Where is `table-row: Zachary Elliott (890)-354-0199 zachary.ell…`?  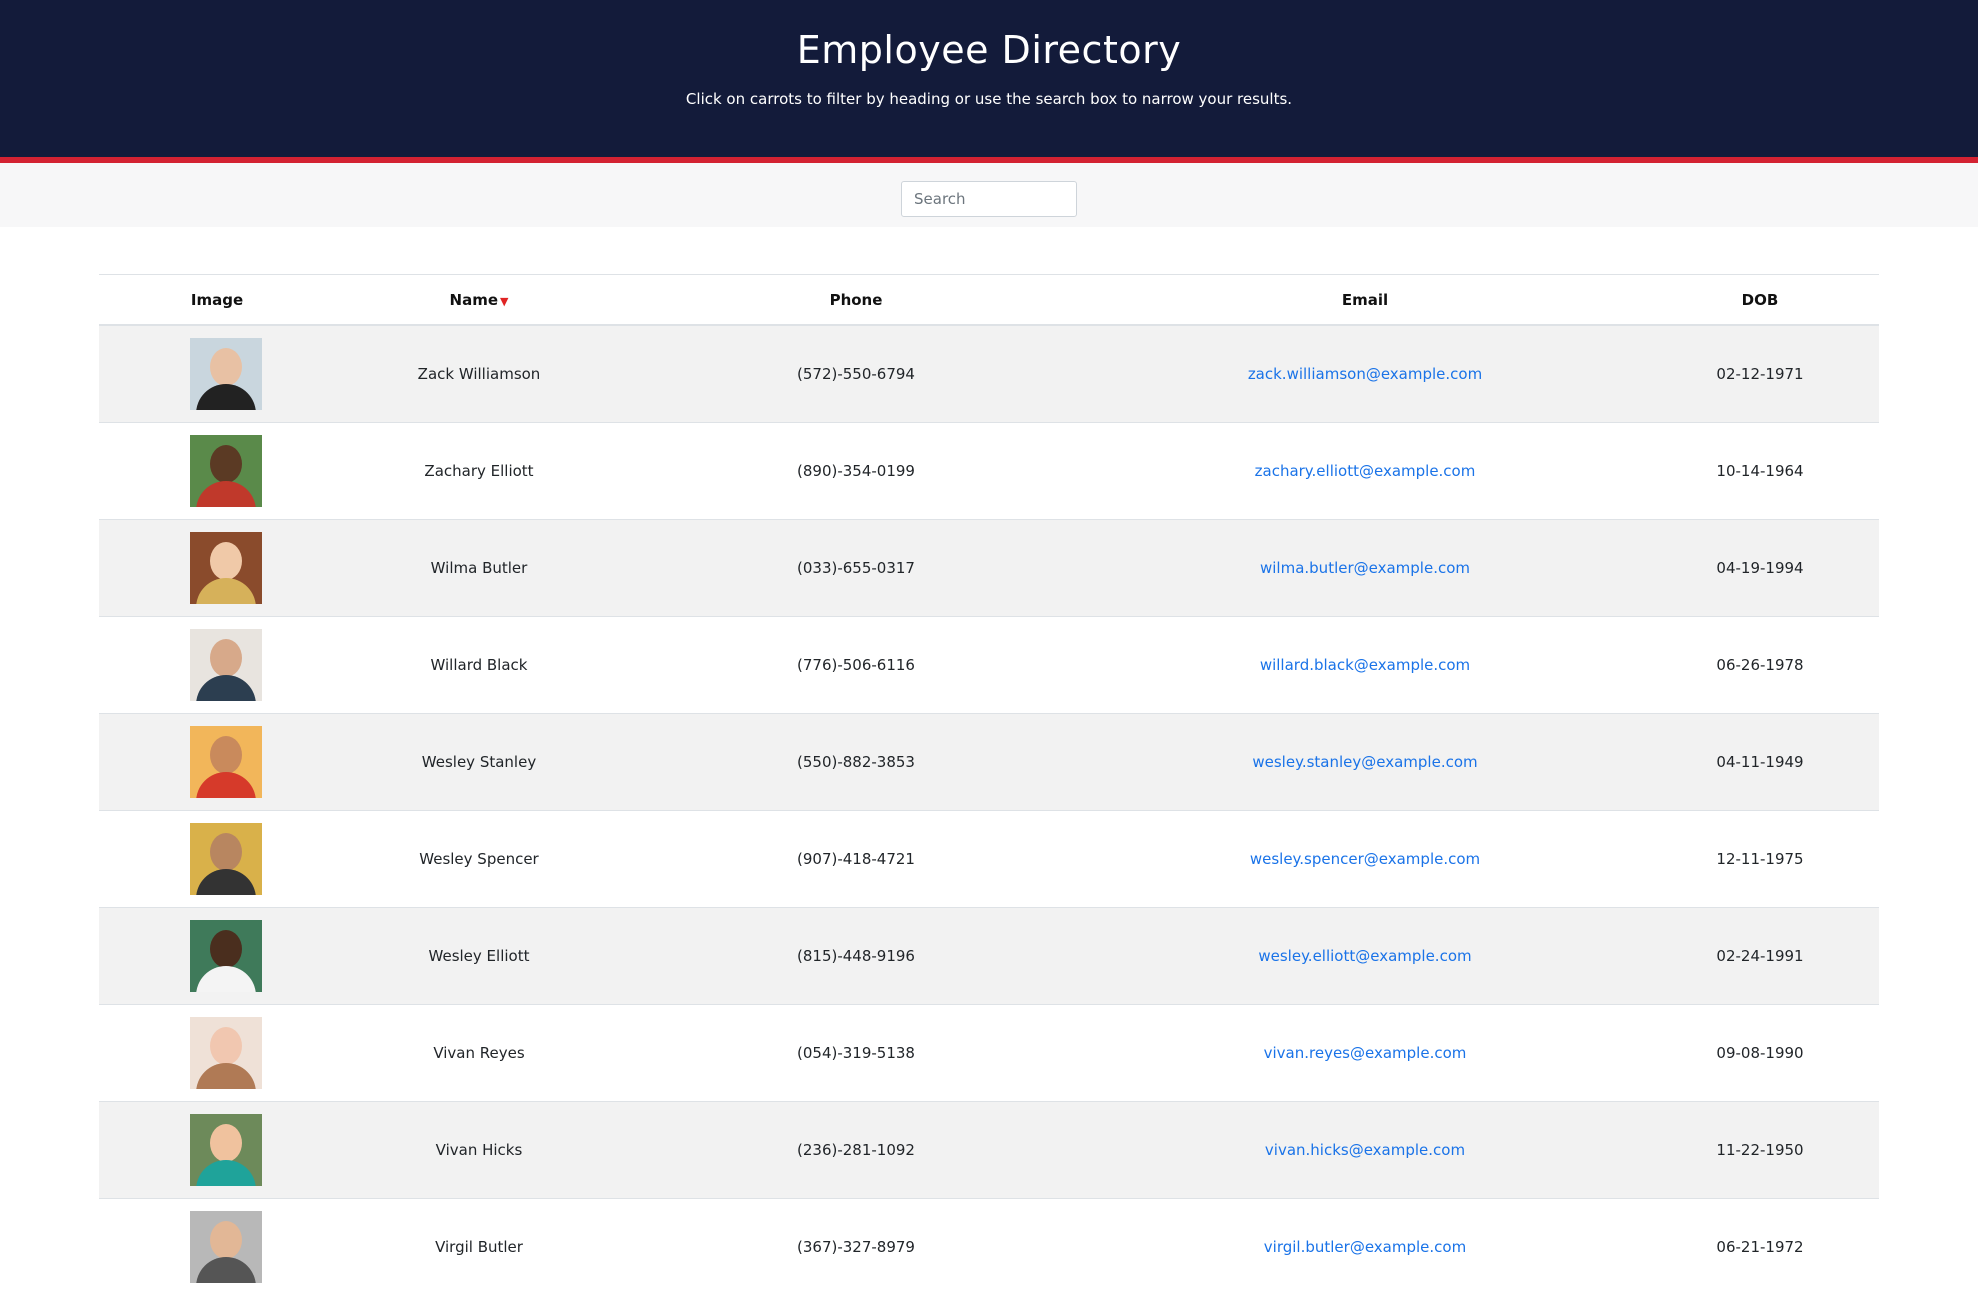
table-row: Zachary Elliott (890)-354-0199 zachary.ell… is located at coordinates (989, 471).